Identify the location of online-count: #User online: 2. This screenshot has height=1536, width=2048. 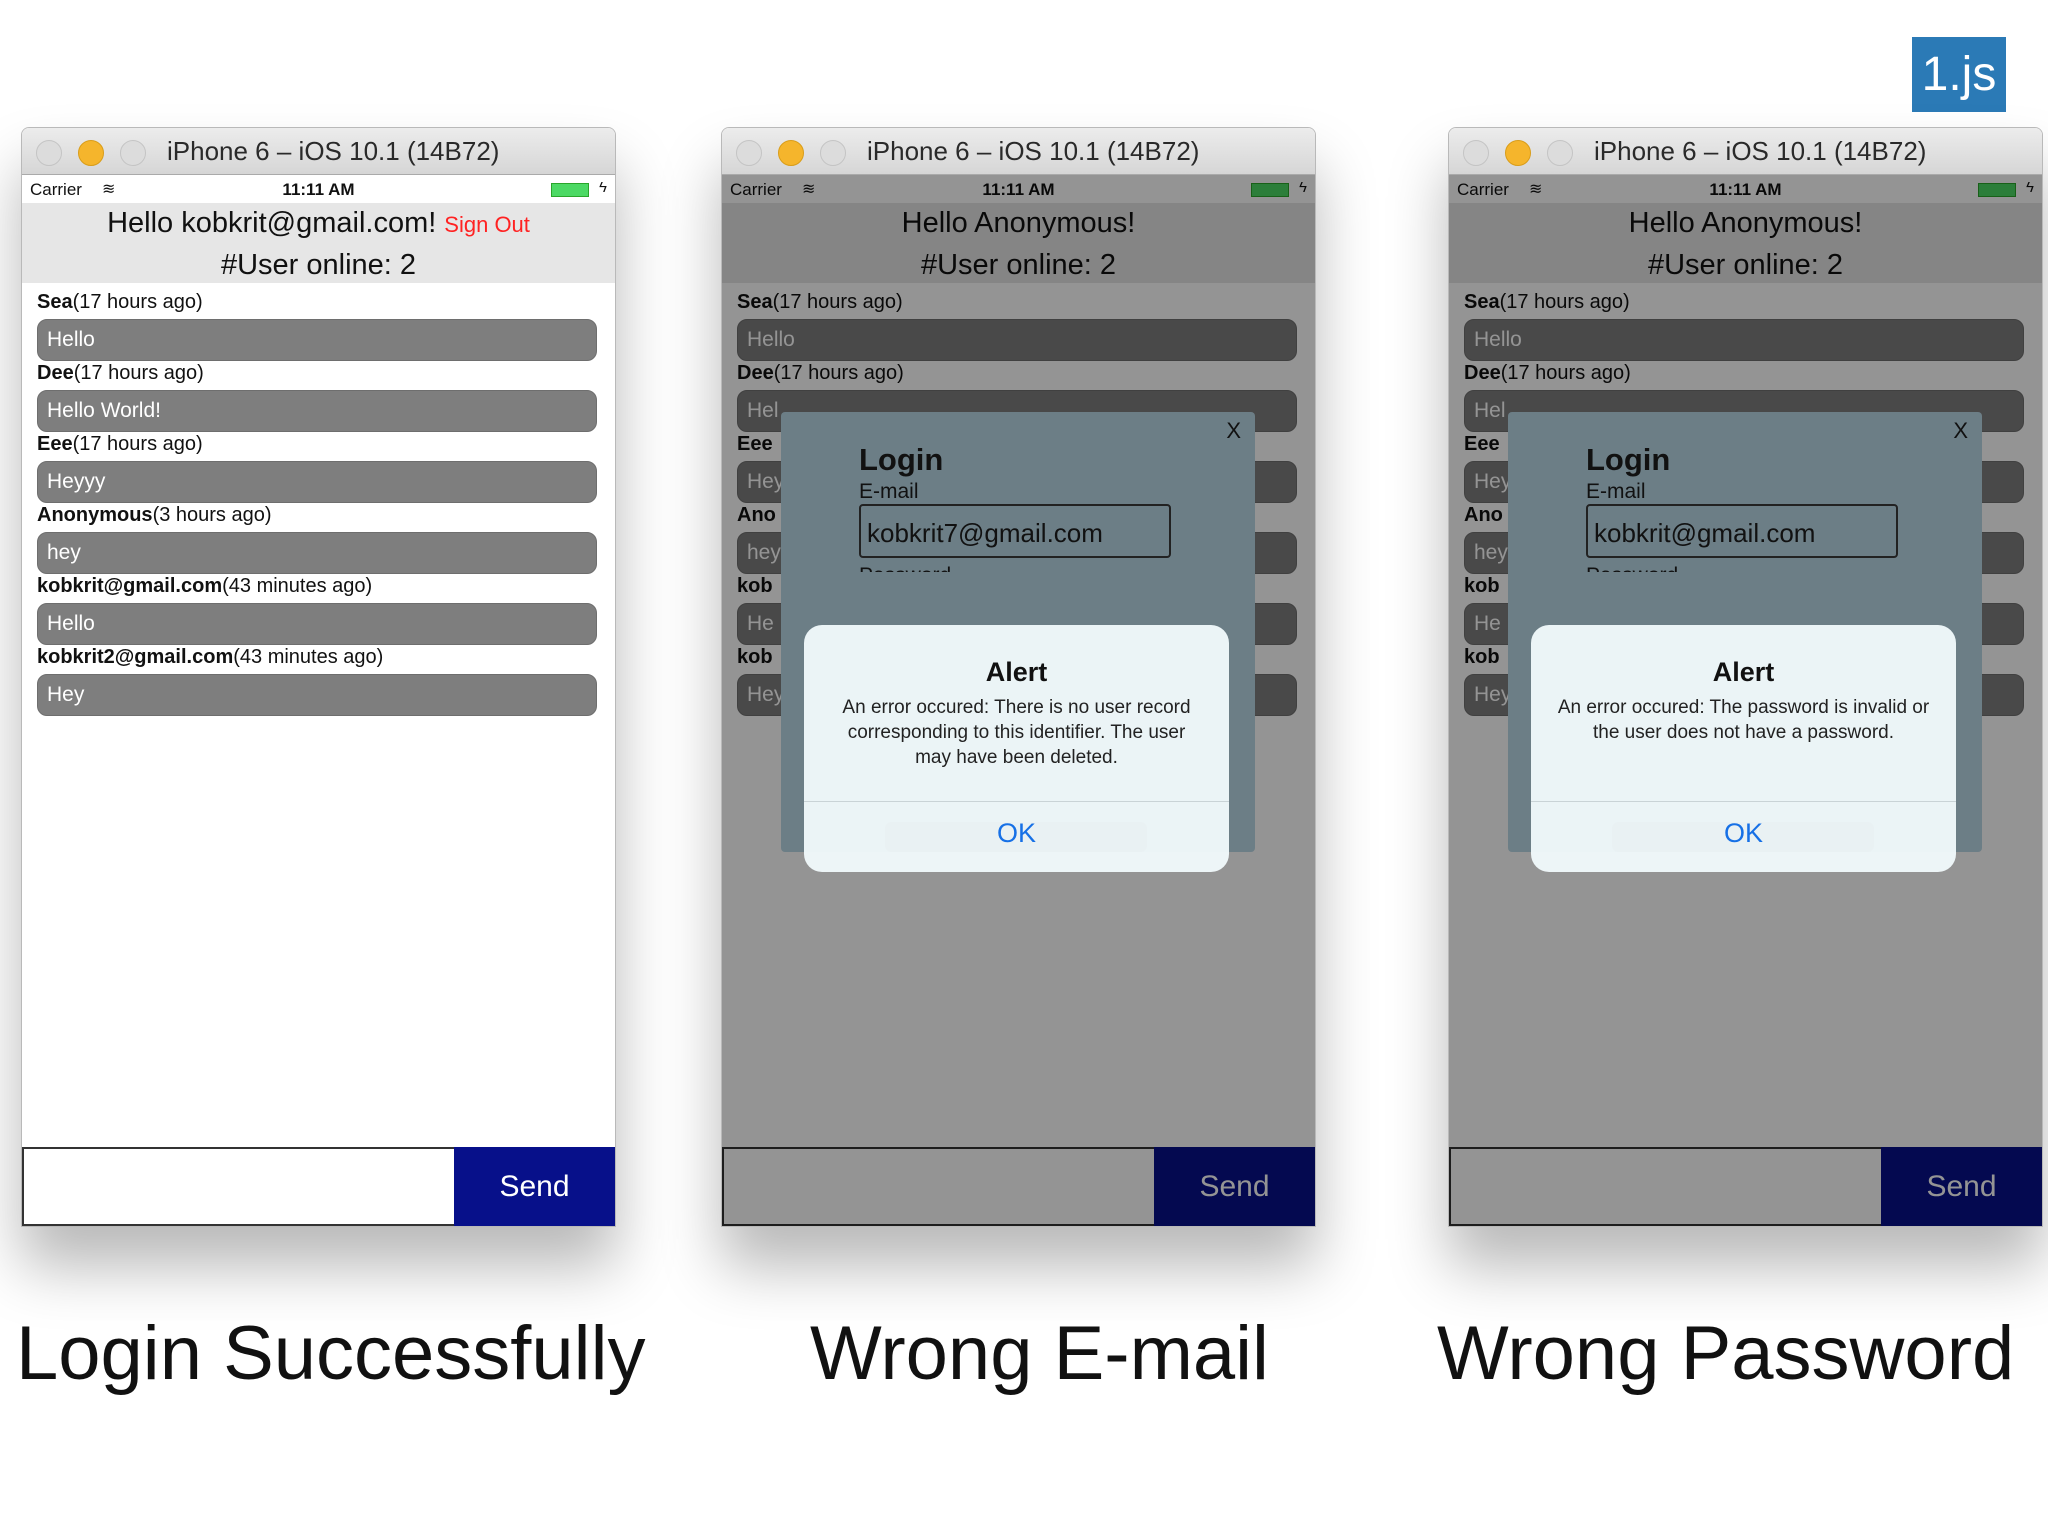
(318, 265).